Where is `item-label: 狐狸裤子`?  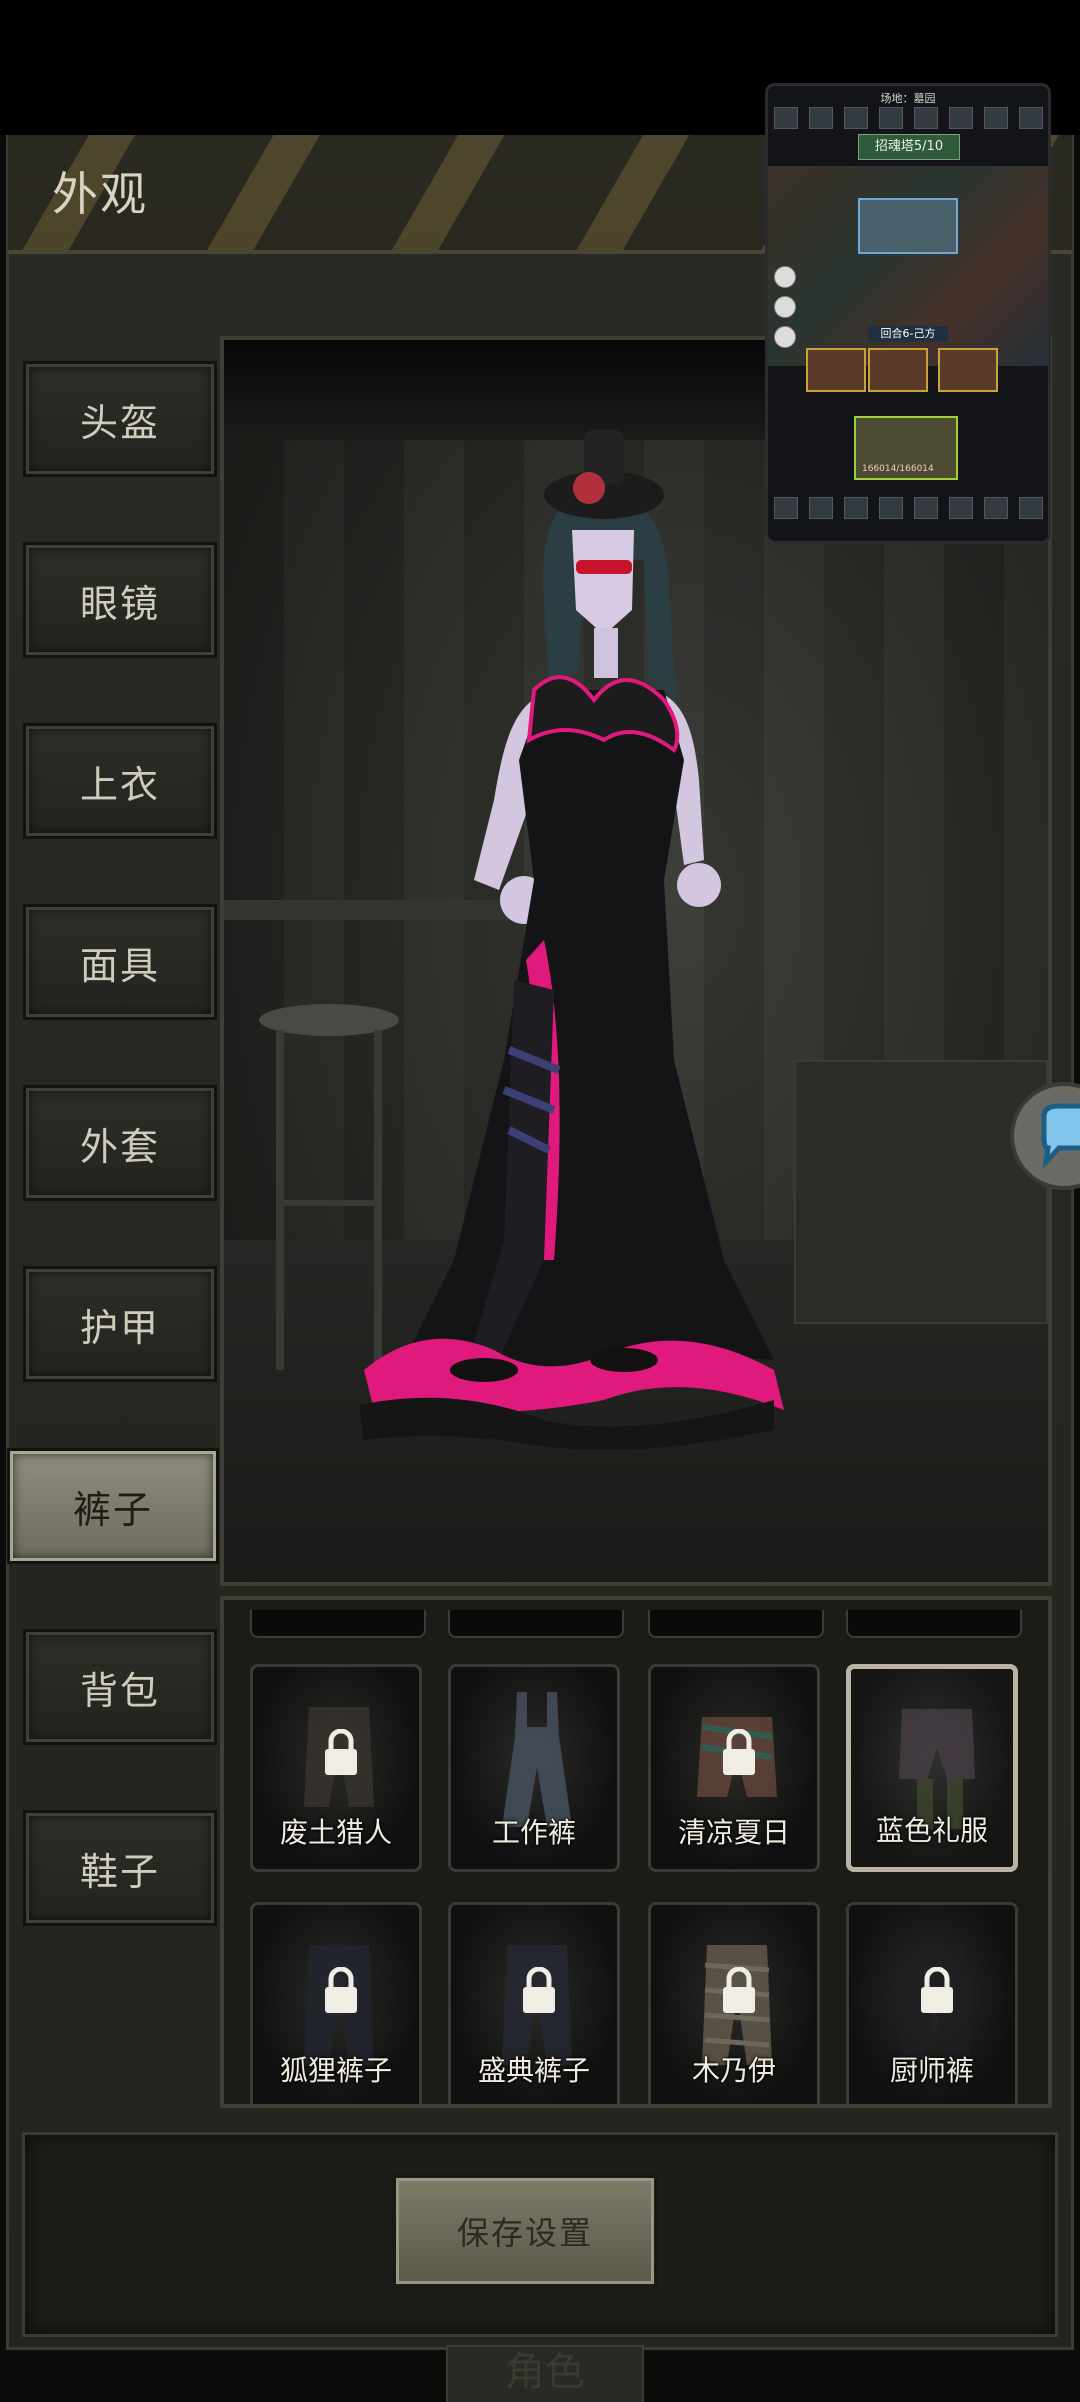
item-label: 狐狸裤子 is located at coordinates (335, 2070).